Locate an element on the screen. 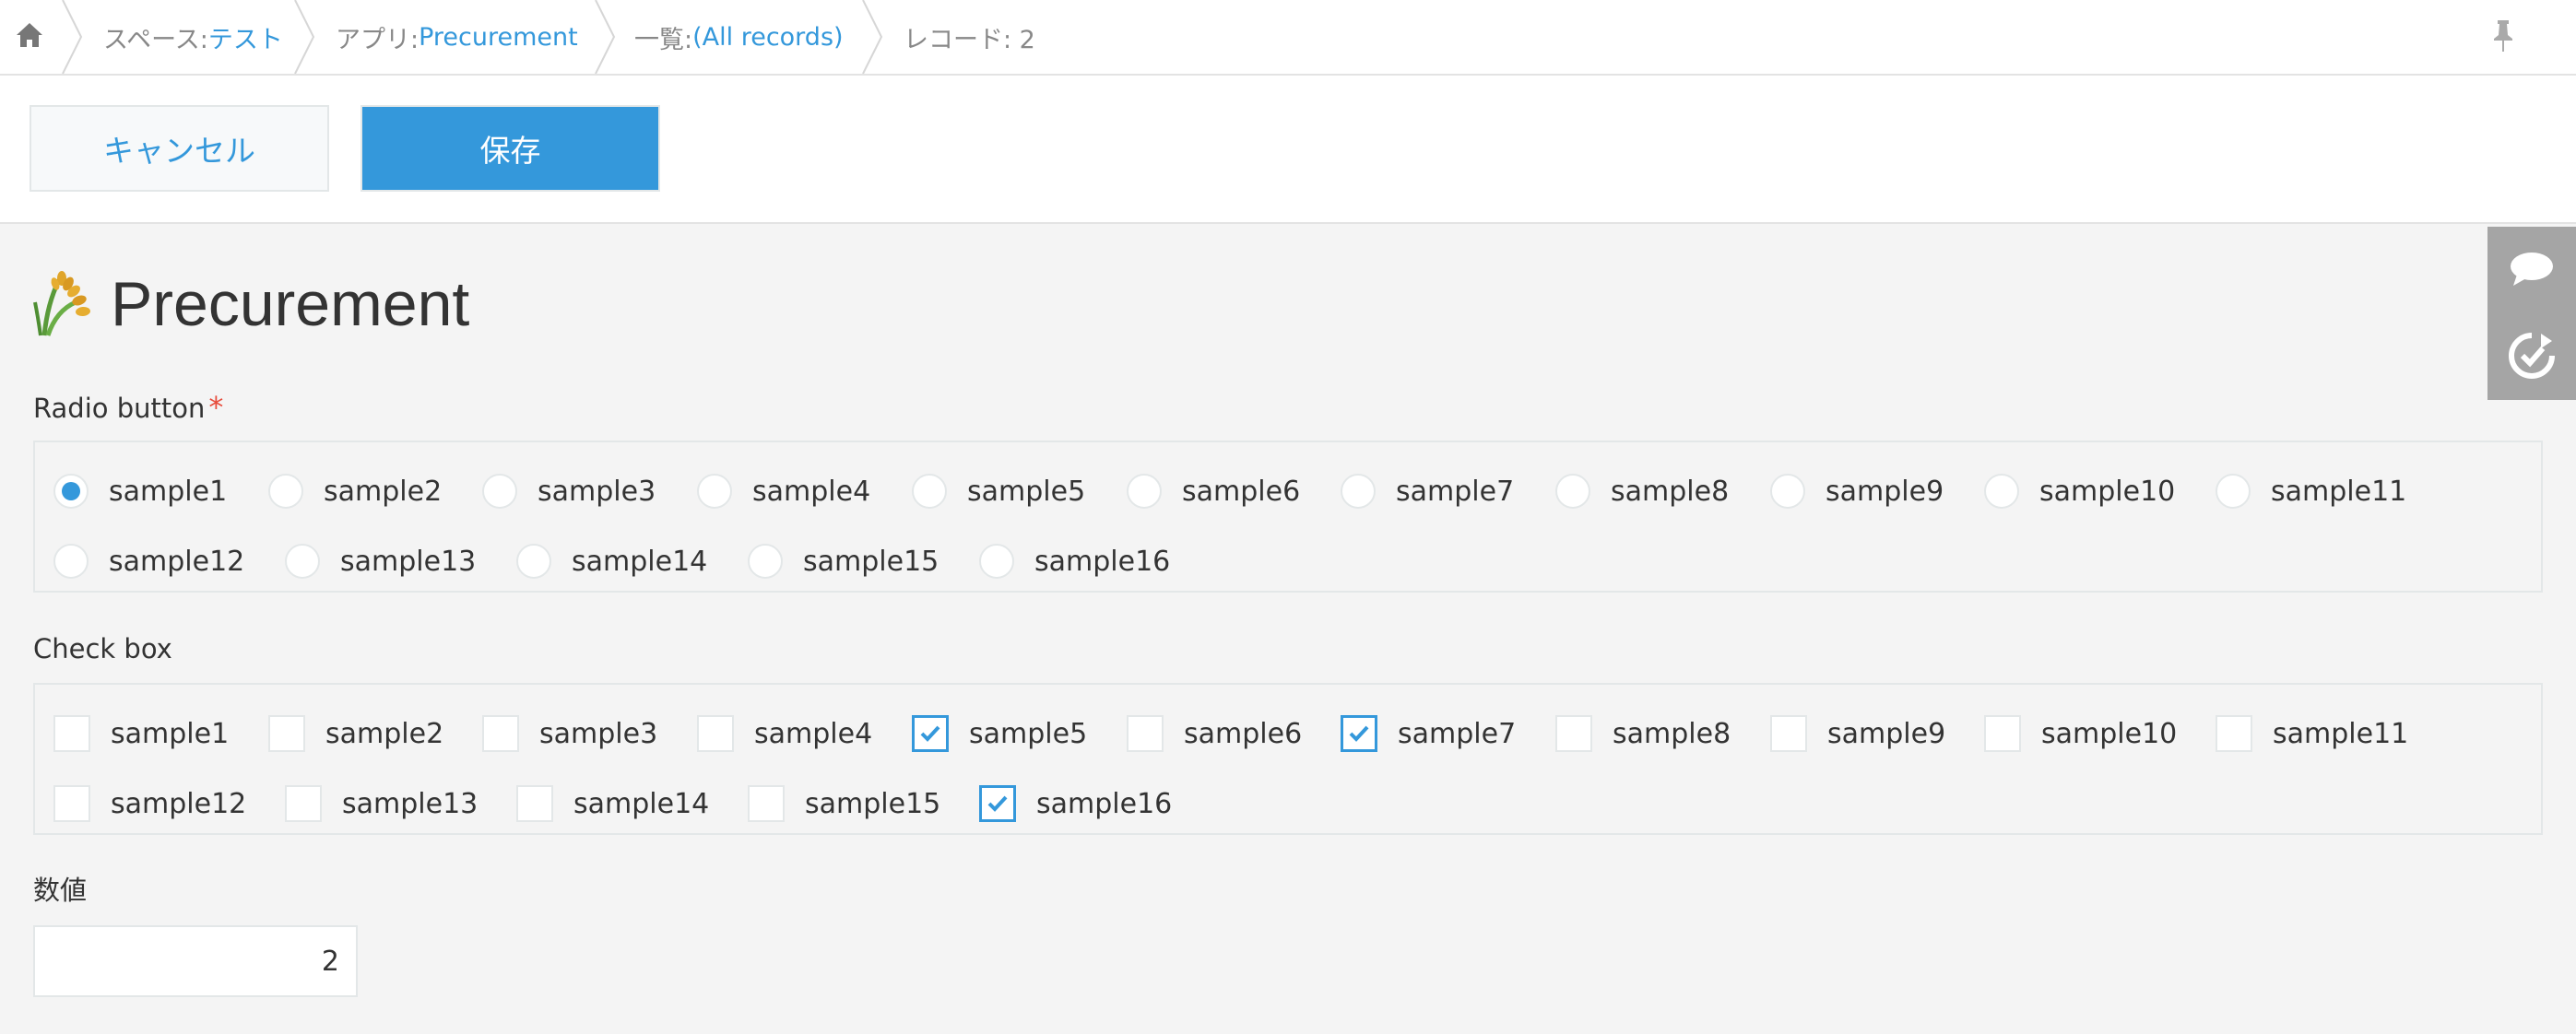 This screenshot has height=1034, width=2576. radio-option-sample16: sample16 is located at coordinates (1074, 561).